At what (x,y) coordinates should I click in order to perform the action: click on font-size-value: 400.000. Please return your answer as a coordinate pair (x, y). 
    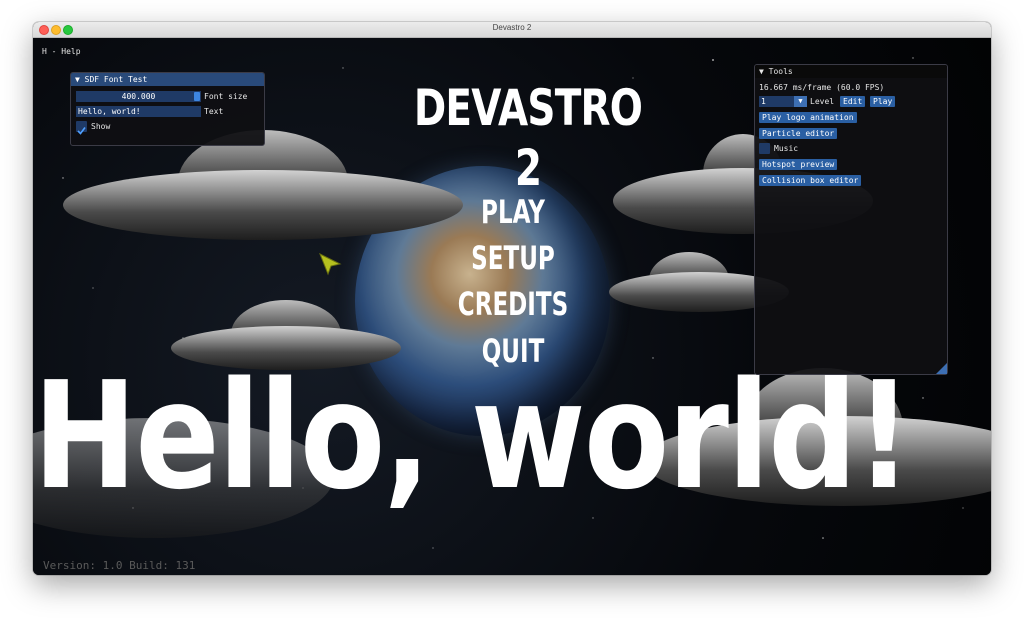
    Looking at the image, I should click on (138, 96).